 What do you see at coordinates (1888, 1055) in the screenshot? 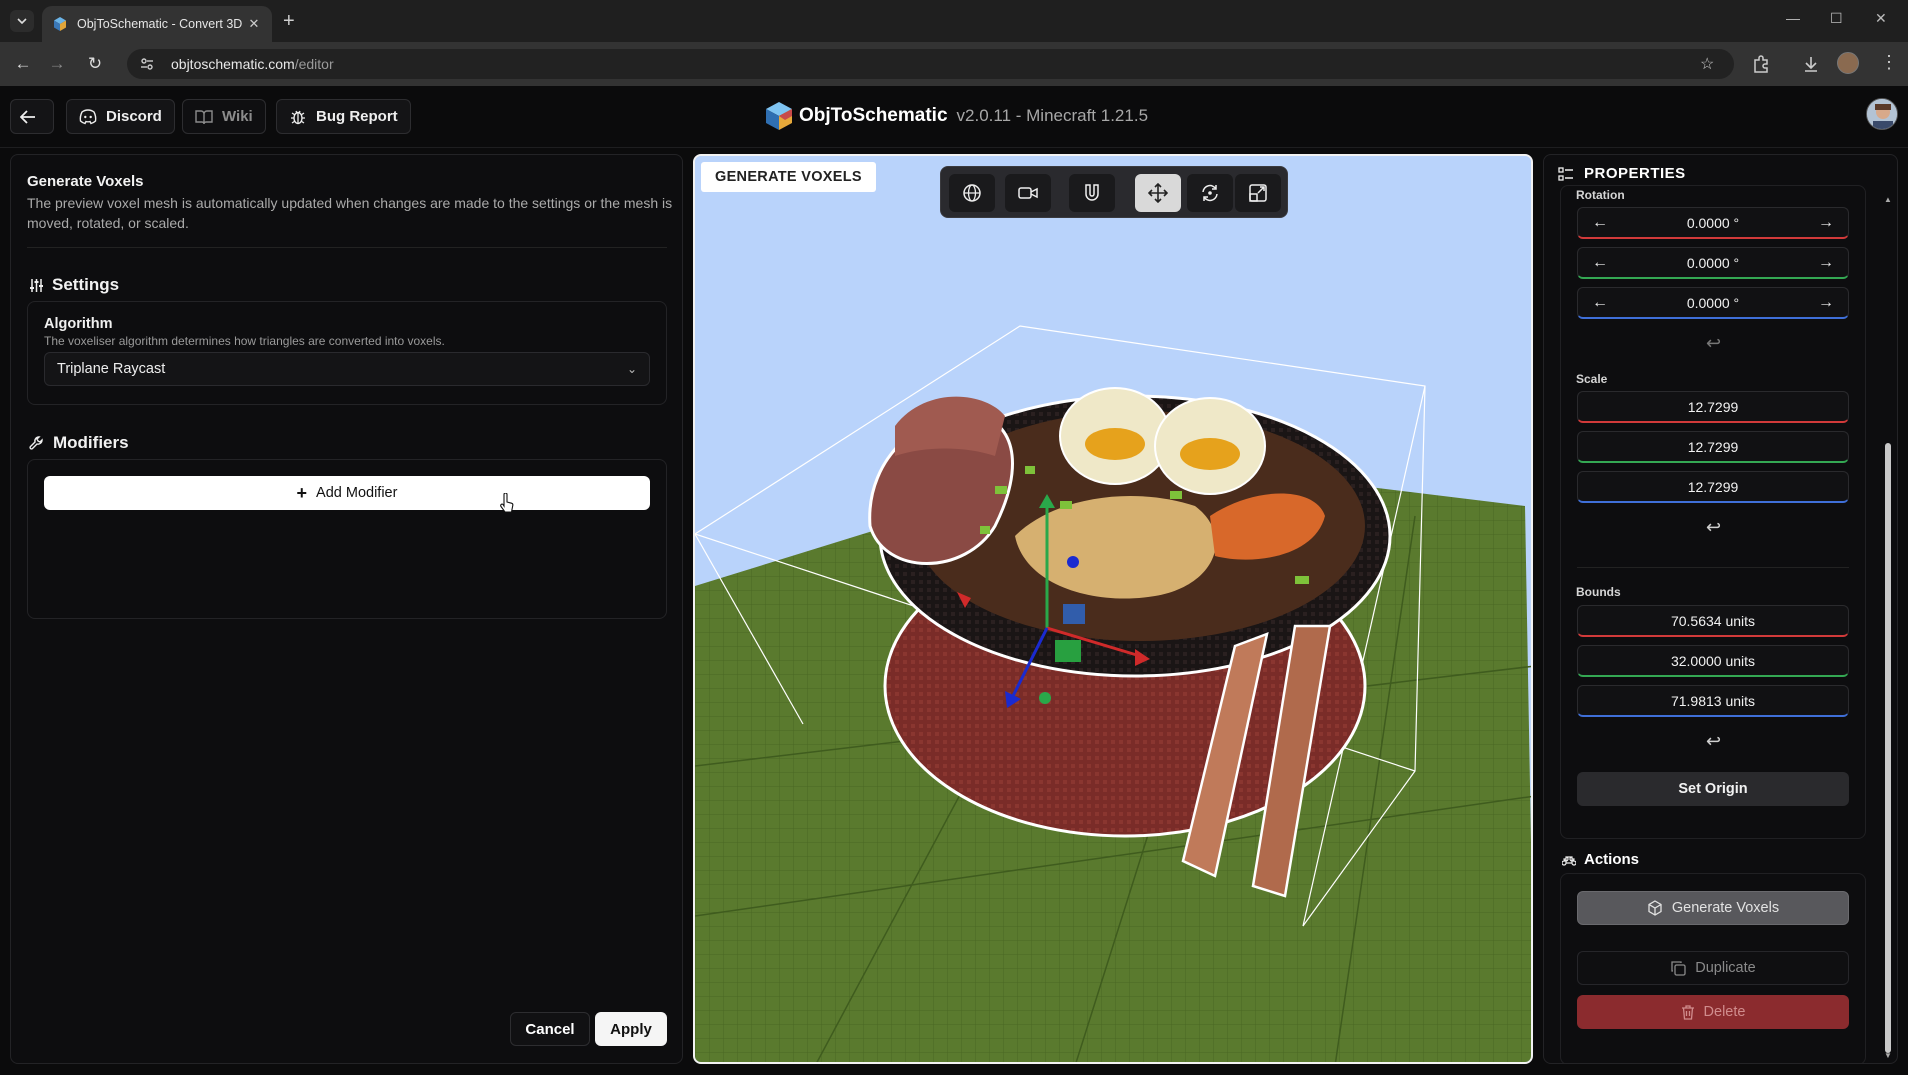
I see `scroll-down-icon: ▼` at bounding box center [1888, 1055].